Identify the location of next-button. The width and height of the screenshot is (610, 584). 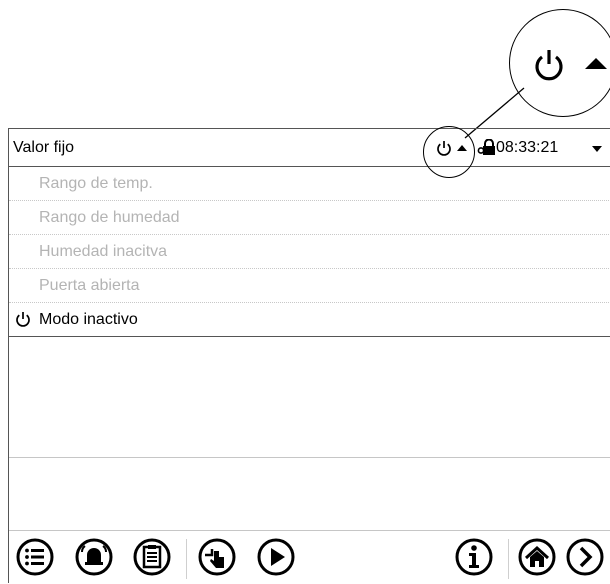
(585, 557).